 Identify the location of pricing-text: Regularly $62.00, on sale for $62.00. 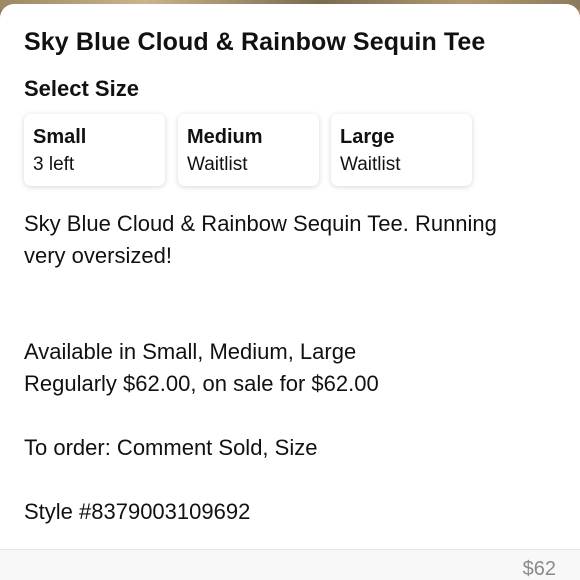
(201, 383).